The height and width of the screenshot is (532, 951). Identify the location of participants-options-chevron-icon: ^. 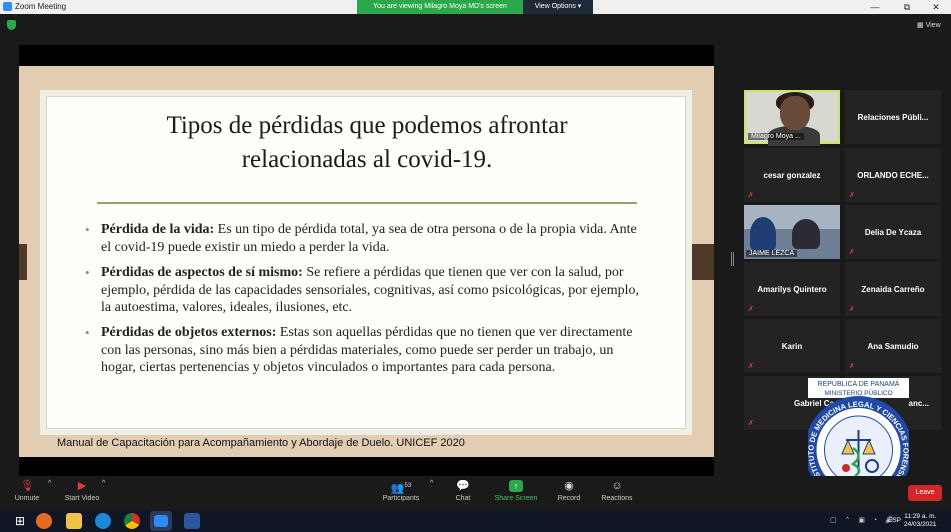
(431, 483).